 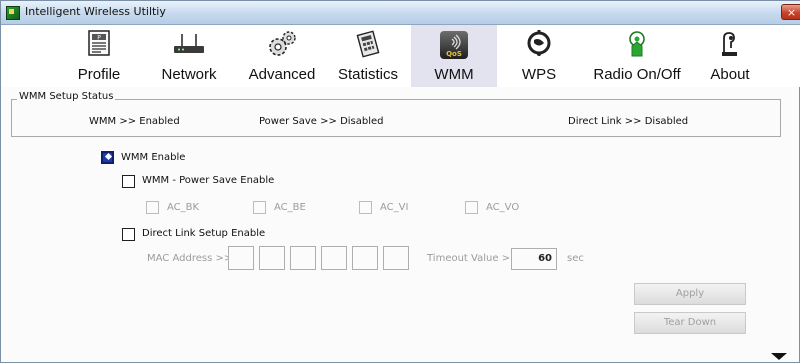 I want to click on ac-vo-checkbox, so click(x=471, y=207).